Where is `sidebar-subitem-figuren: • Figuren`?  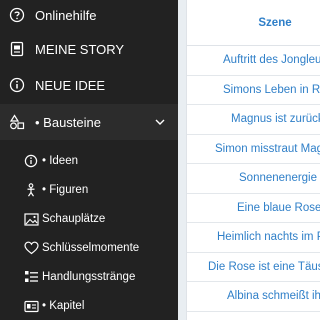
sidebar-subitem-figuren: • Figuren is located at coordinates (89, 190).